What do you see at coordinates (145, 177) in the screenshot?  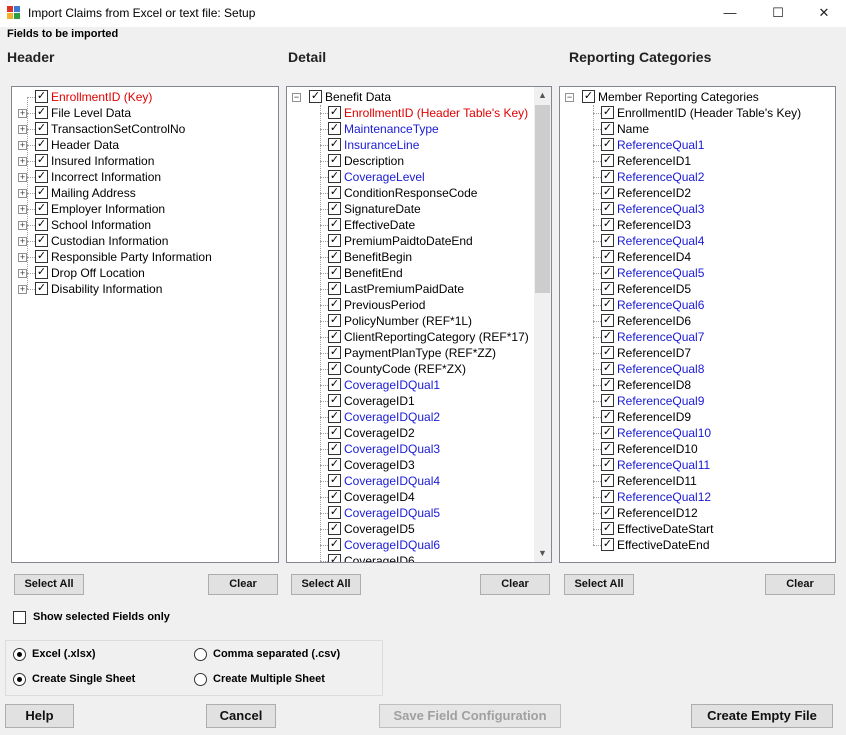 I see `header-tree-item: + ✓ Incorrect Information` at bounding box center [145, 177].